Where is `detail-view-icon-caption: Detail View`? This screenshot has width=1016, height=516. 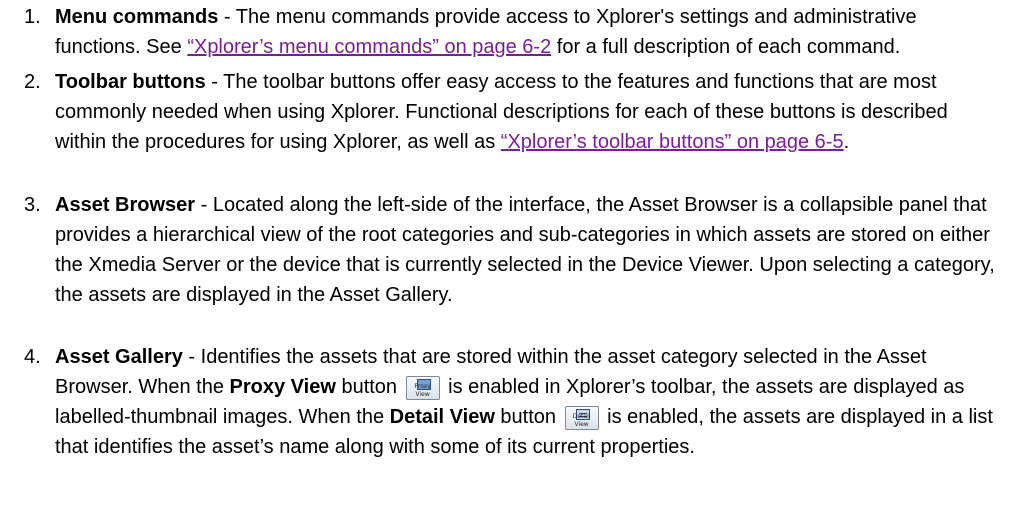
detail-view-icon-caption: Detail View is located at coordinates (581, 420).